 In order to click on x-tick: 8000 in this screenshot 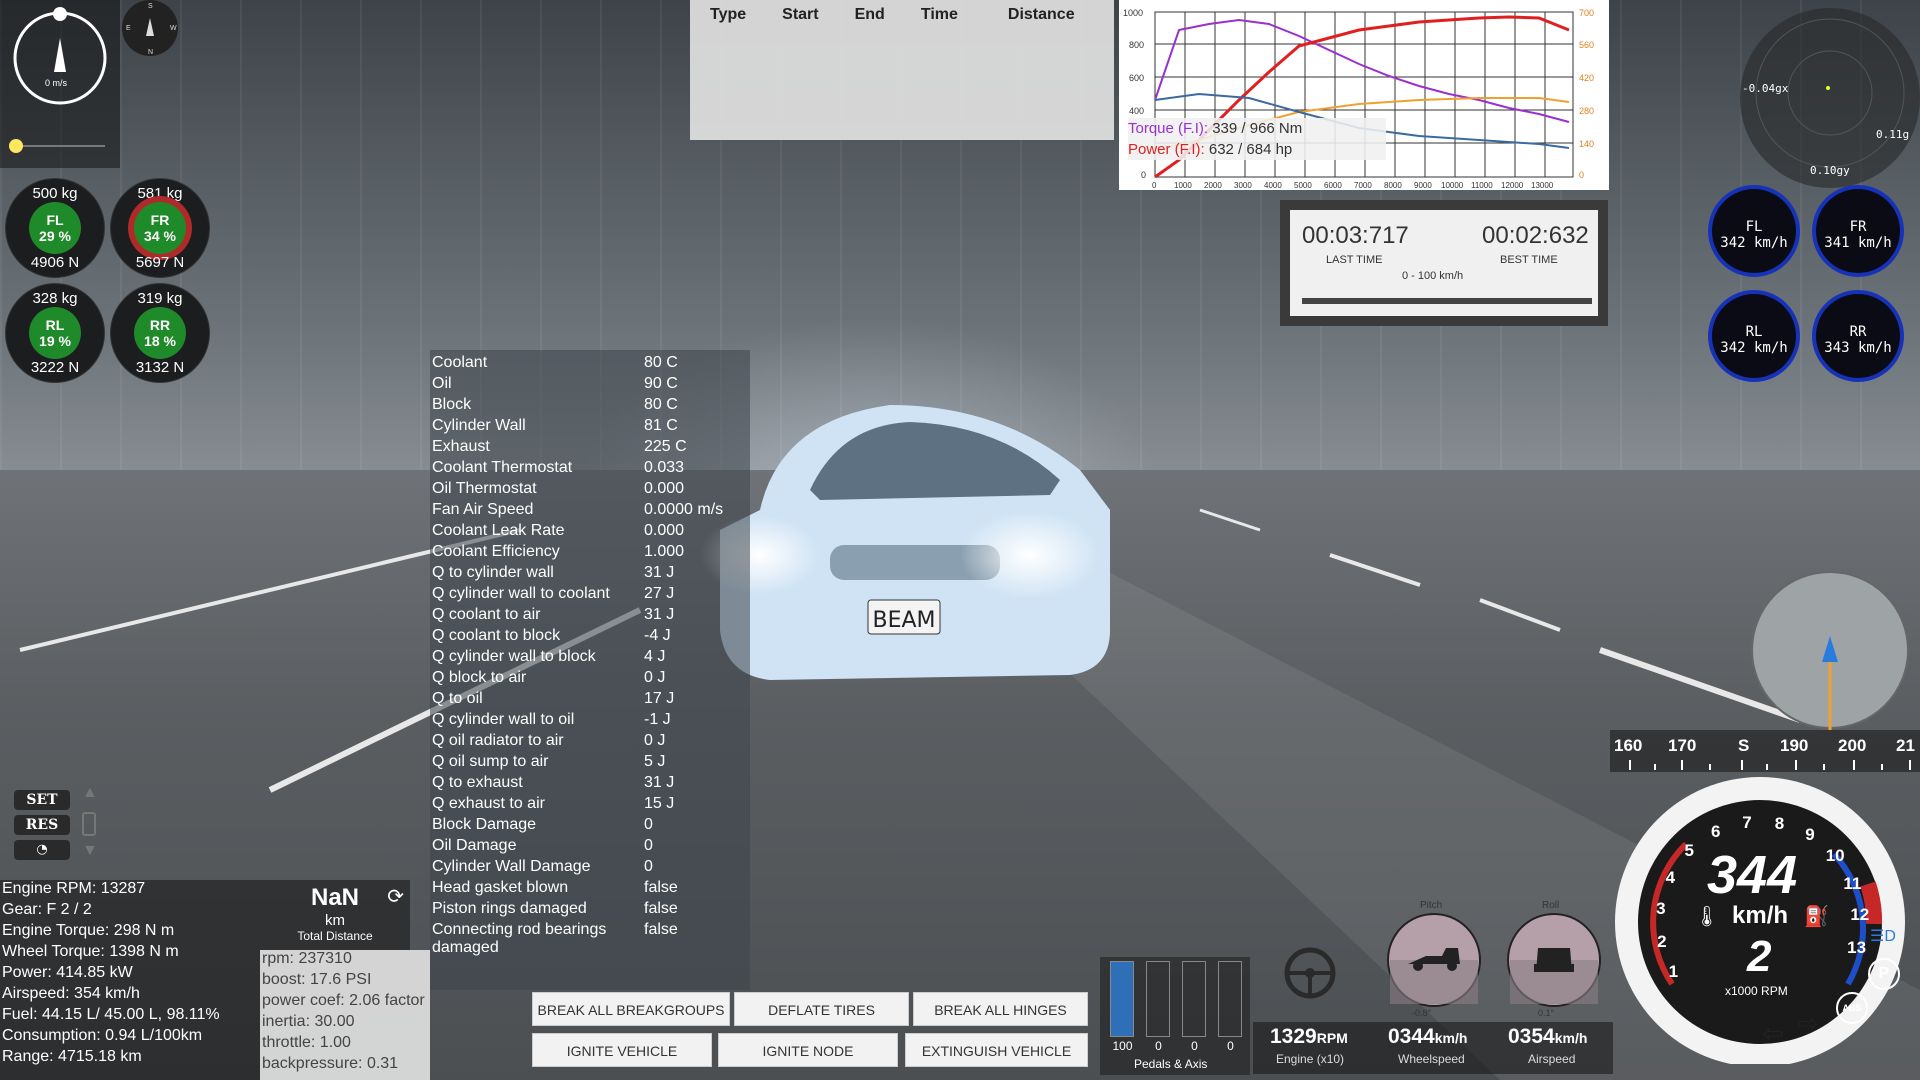, I will do `click(1393, 185)`.